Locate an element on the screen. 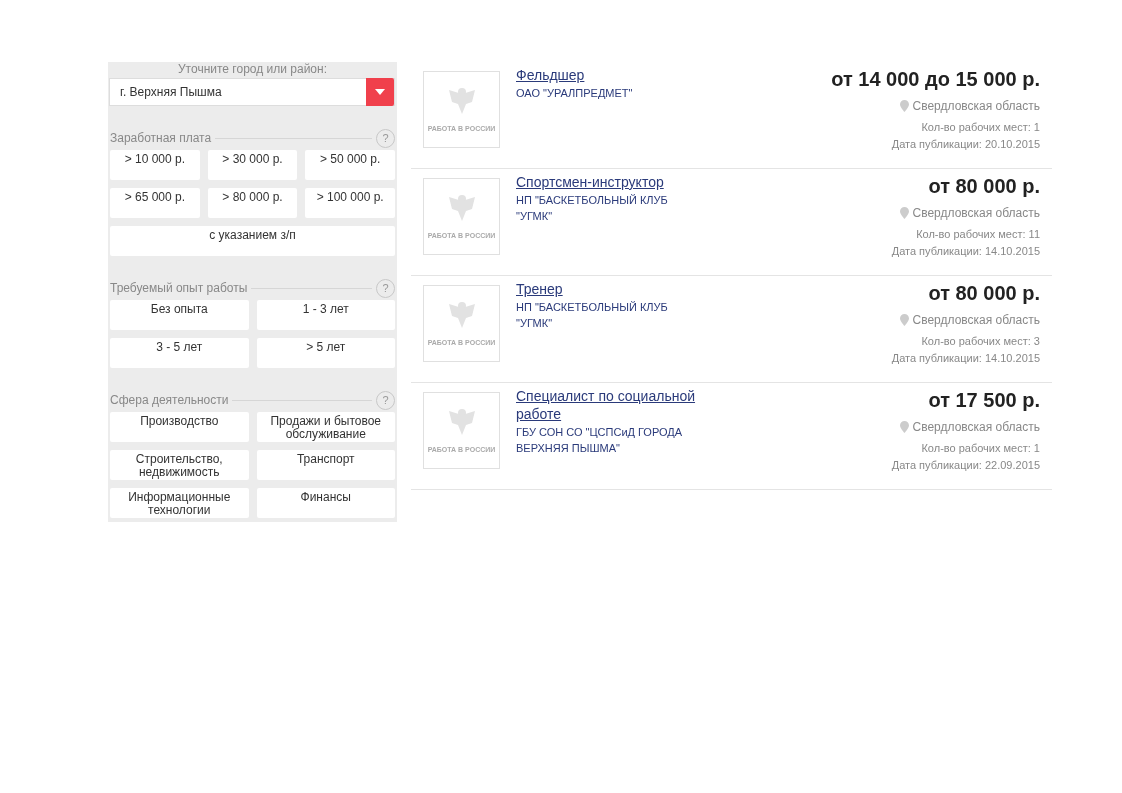 Image resolution: width=1122 pixels, height=793 pixels. filter-option: > 65 000 р. is located at coordinates (155, 203).